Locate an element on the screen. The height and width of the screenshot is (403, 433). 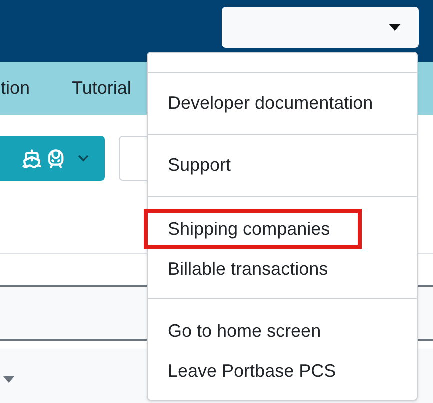
ship-icon is located at coordinates (32, 158).